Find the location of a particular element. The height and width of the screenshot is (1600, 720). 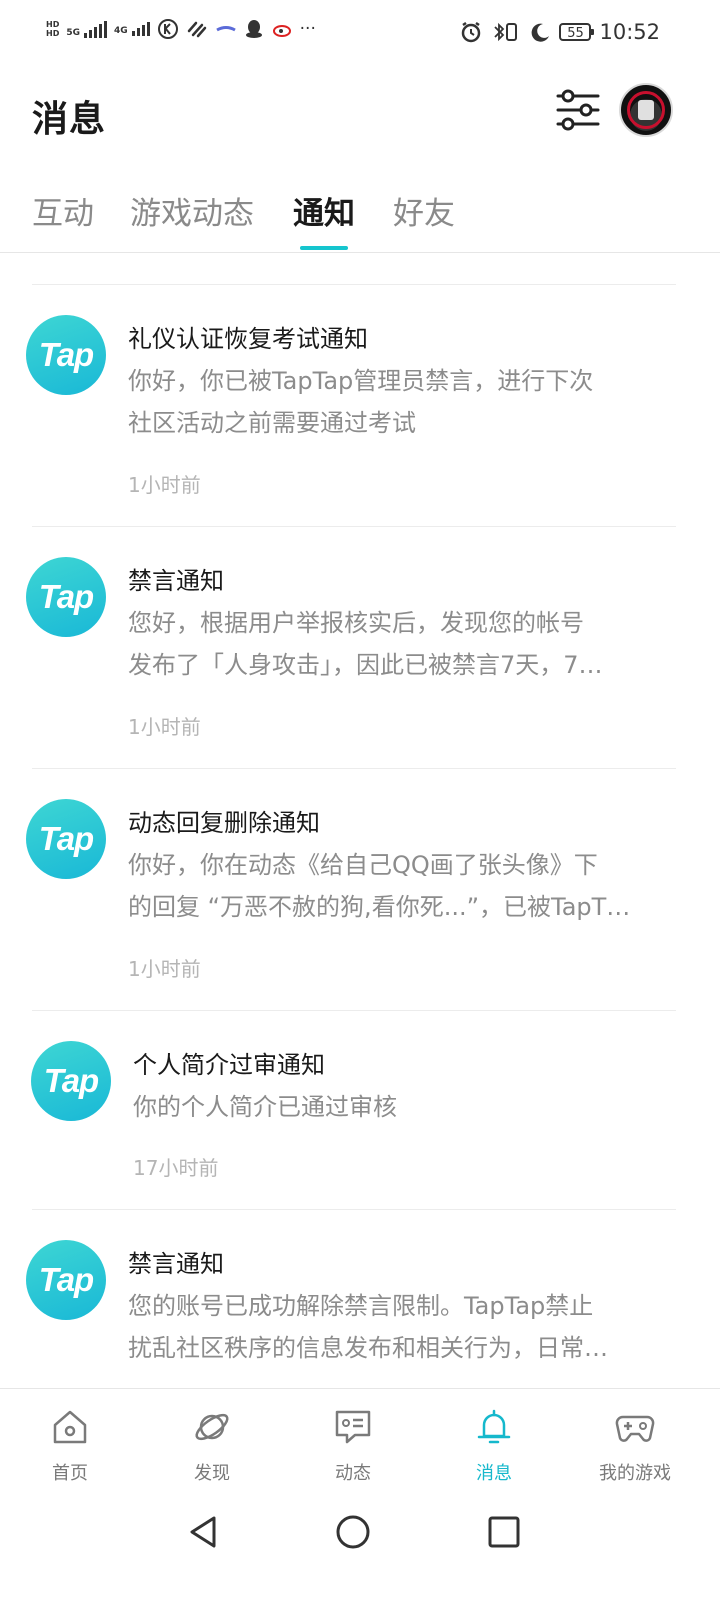

gamepad-icon is located at coordinates (635, 1428).